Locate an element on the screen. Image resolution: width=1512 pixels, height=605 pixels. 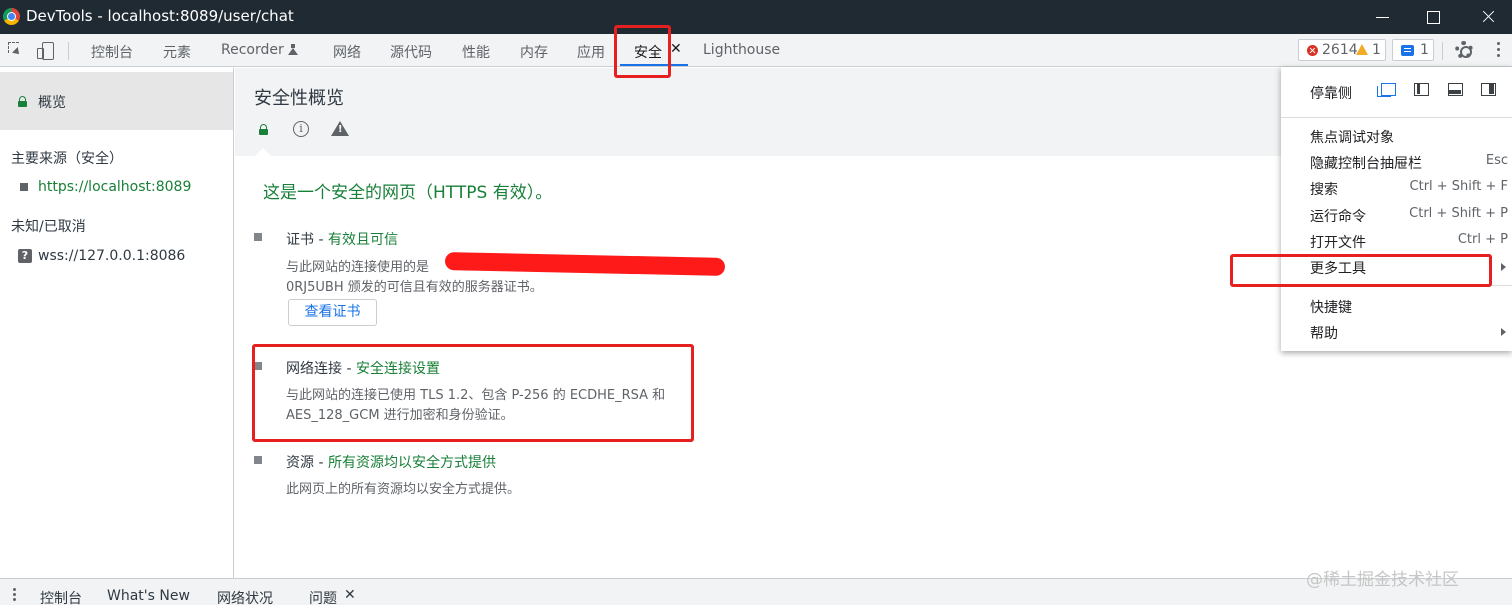
close-tab-security-icon: ✕ is located at coordinates (676, 49).